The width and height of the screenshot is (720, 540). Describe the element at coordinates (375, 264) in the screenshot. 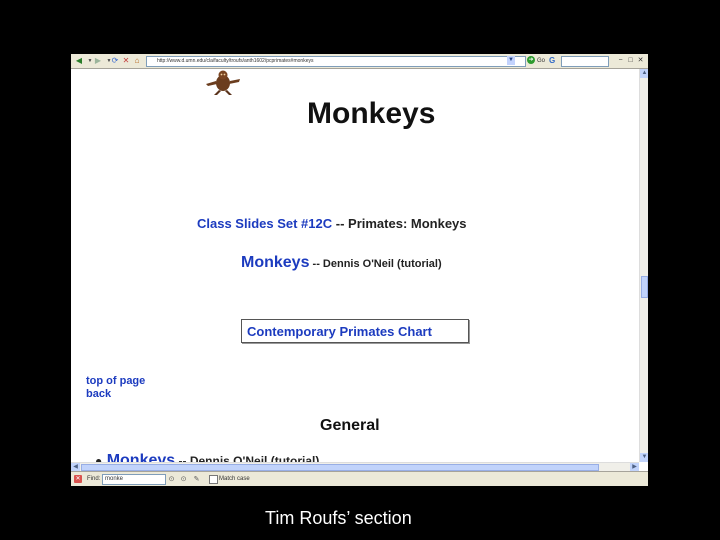

I see `monkeys-tutorial-description: -- Dennis O'Neil (tutorial)` at that location.